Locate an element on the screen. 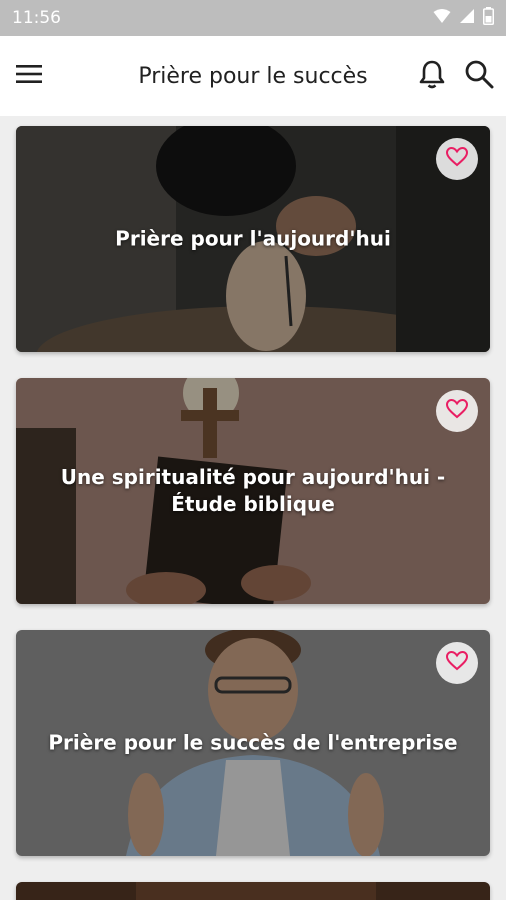 The image size is (506, 900). notifications-button is located at coordinates (432, 76).